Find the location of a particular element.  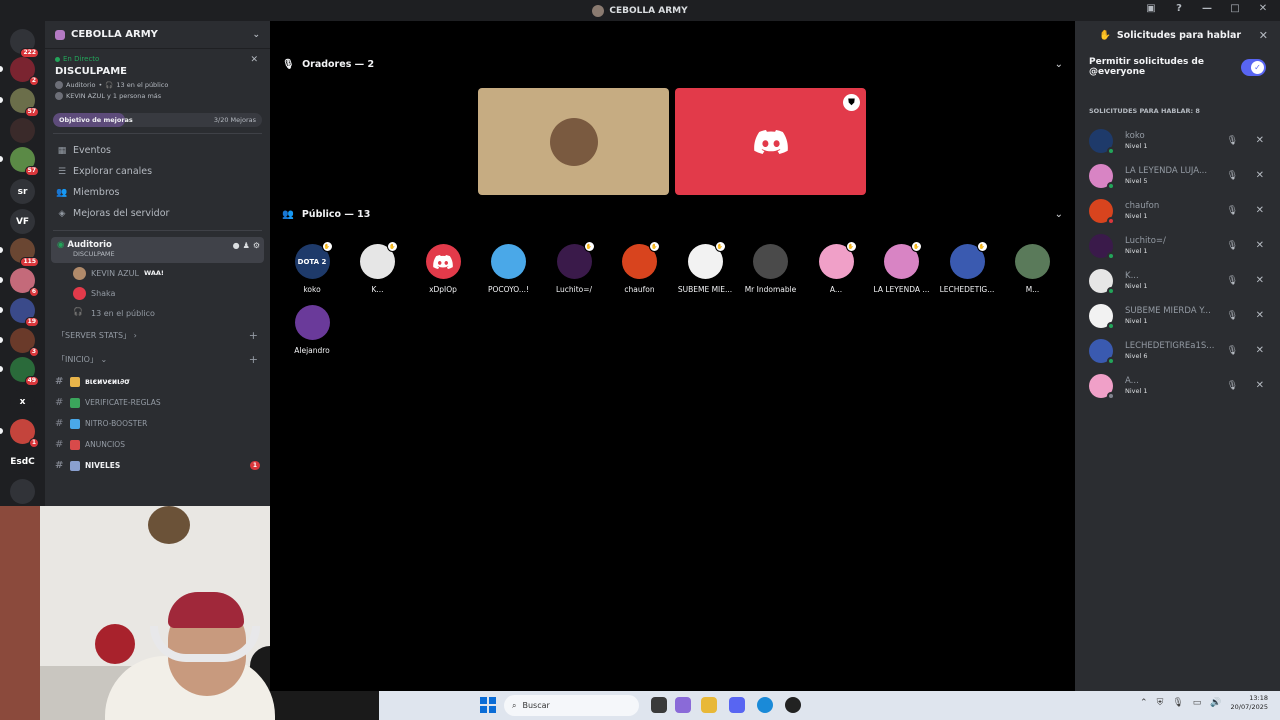

audience-member: ✋ chaufon is located at coordinates (640, 267).